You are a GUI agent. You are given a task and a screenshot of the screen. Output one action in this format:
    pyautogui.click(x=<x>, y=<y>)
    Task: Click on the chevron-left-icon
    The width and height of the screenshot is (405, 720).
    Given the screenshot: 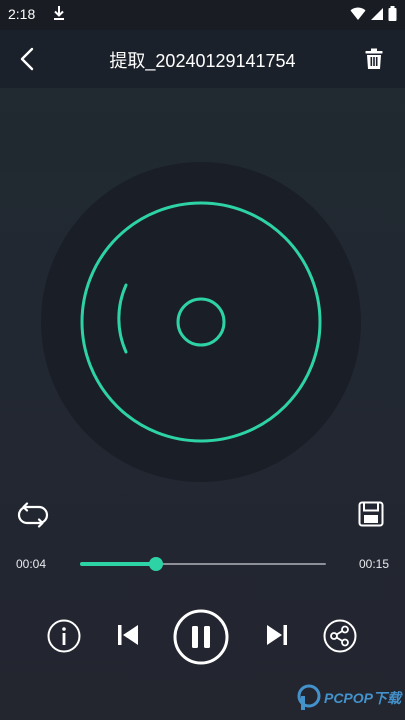 What is the action you would take?
    pyautogui.click(x=27, y=59)
    